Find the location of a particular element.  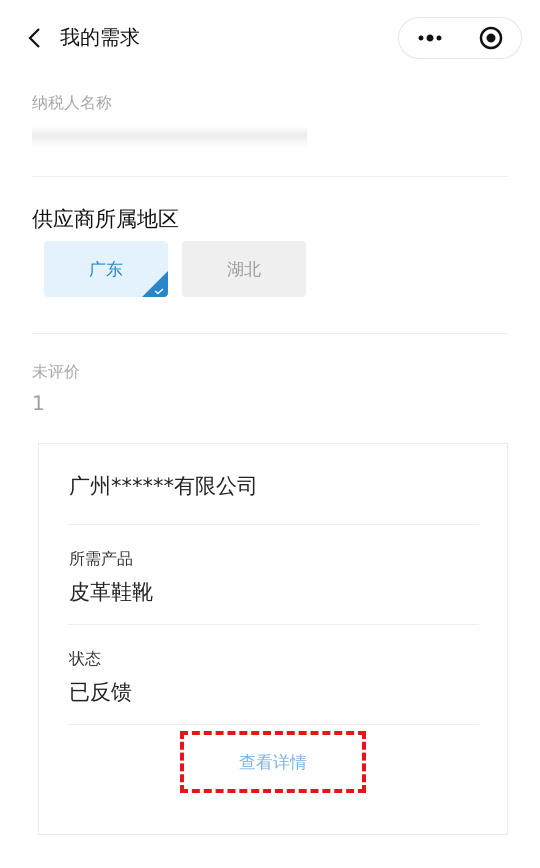

field-value: 1 is located at coordinates (39, 403).